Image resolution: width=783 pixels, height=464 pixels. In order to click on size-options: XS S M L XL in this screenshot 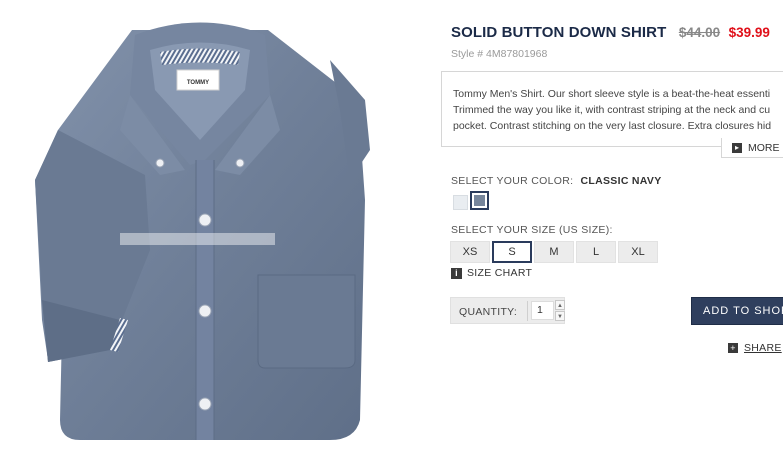, I will do `click(555, 252)`.